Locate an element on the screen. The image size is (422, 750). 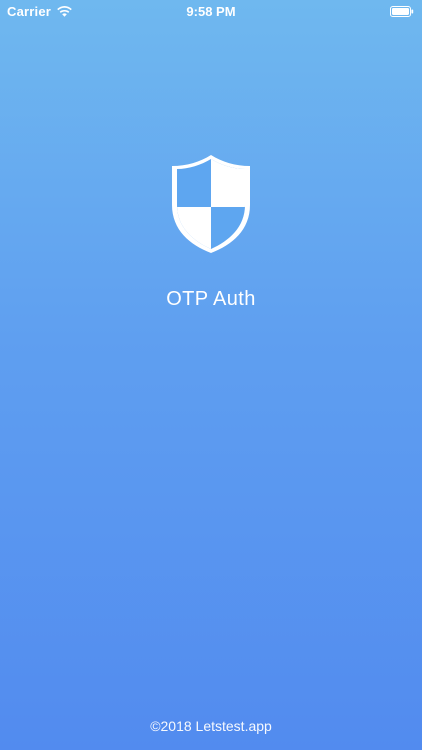
shield-icon is located at coordinates (211, 204).